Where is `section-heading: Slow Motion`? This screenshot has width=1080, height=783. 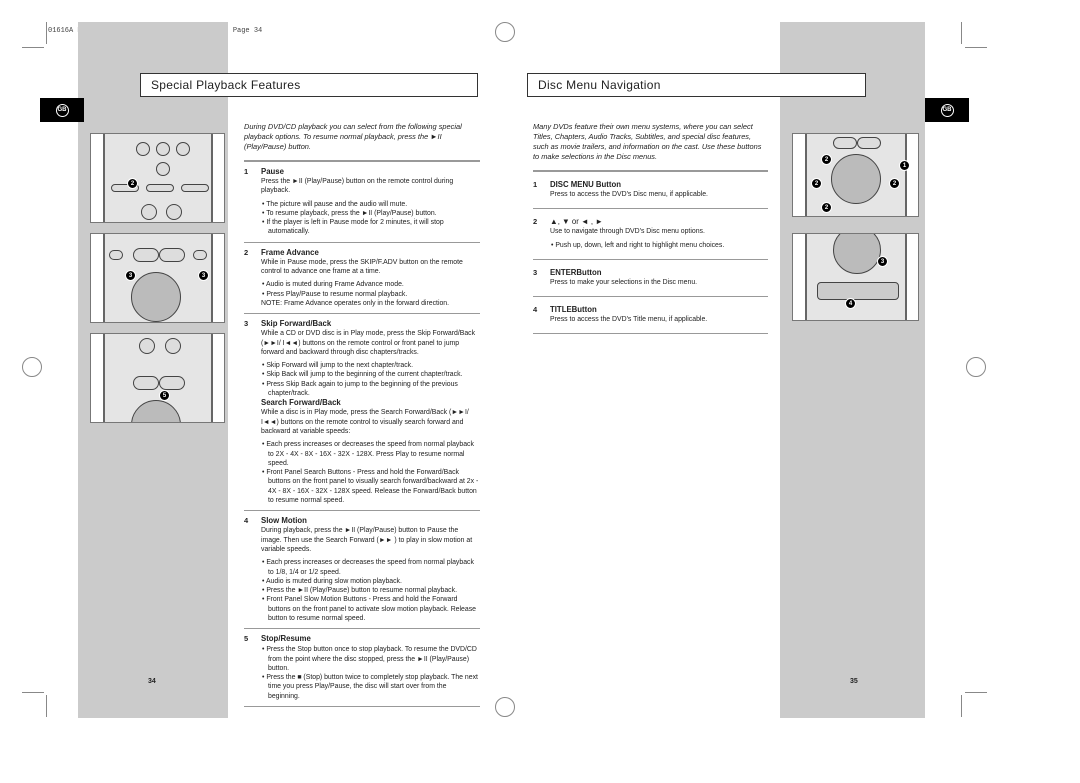
section-heading: Slow Motion is located at coordinates (284, 521).